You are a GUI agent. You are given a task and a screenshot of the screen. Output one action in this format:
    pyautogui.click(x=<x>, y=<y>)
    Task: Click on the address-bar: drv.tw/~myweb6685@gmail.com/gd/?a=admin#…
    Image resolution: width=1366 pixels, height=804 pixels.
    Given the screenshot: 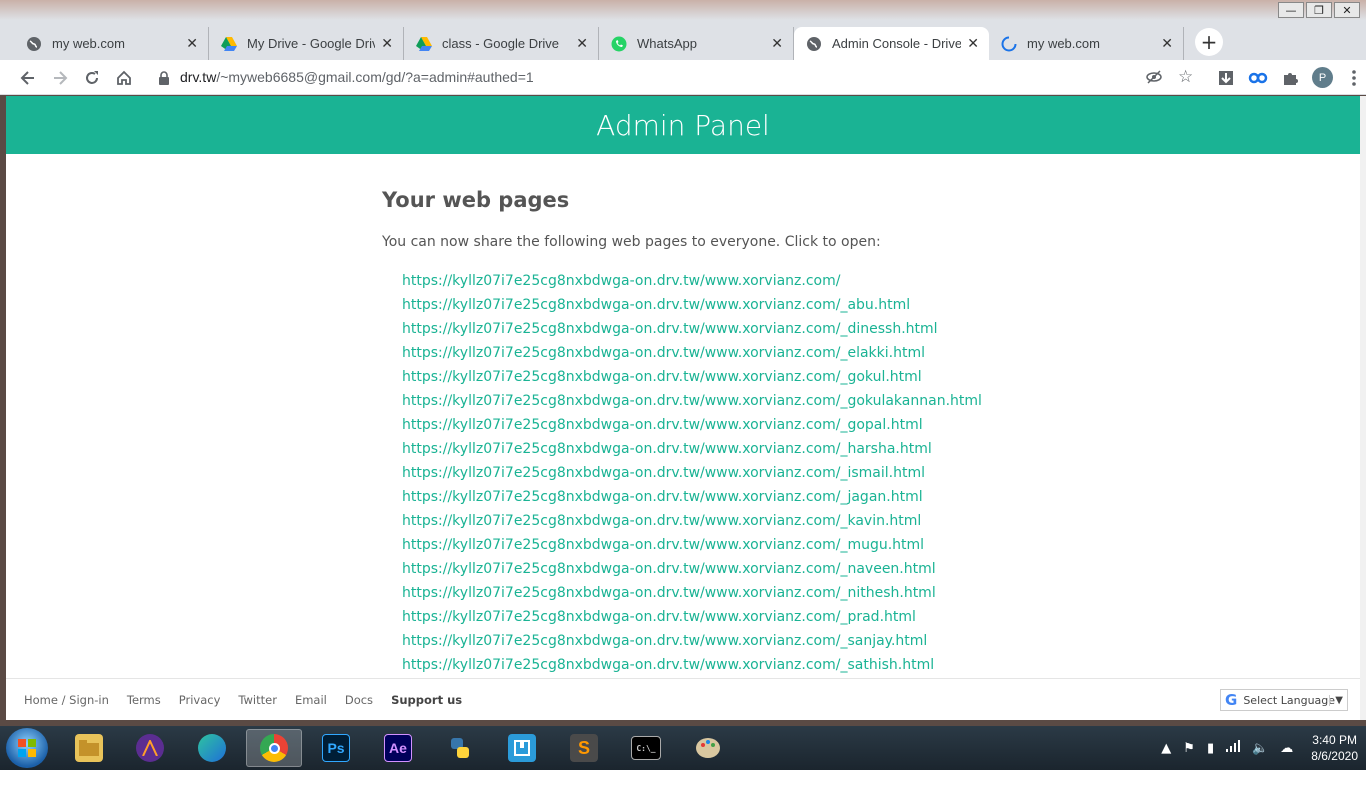 What is the action you would take?
    pyautogui.click(x=676, y=77)
    